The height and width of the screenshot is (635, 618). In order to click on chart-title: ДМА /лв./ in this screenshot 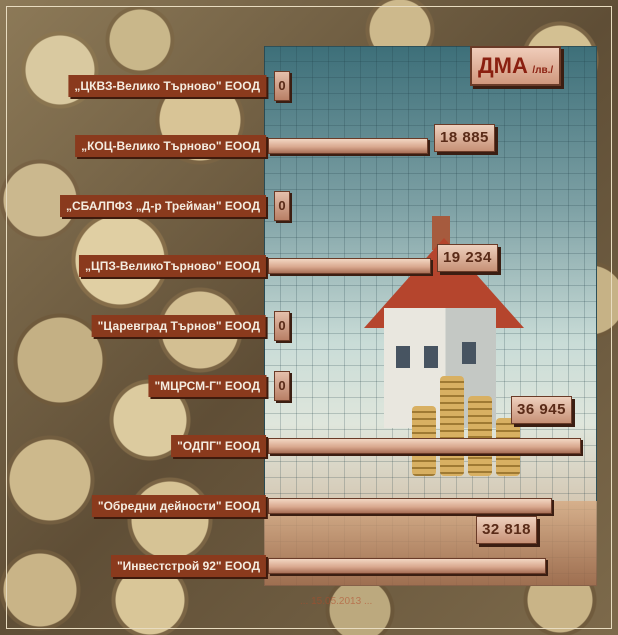, I will do `click(516, 66)`.